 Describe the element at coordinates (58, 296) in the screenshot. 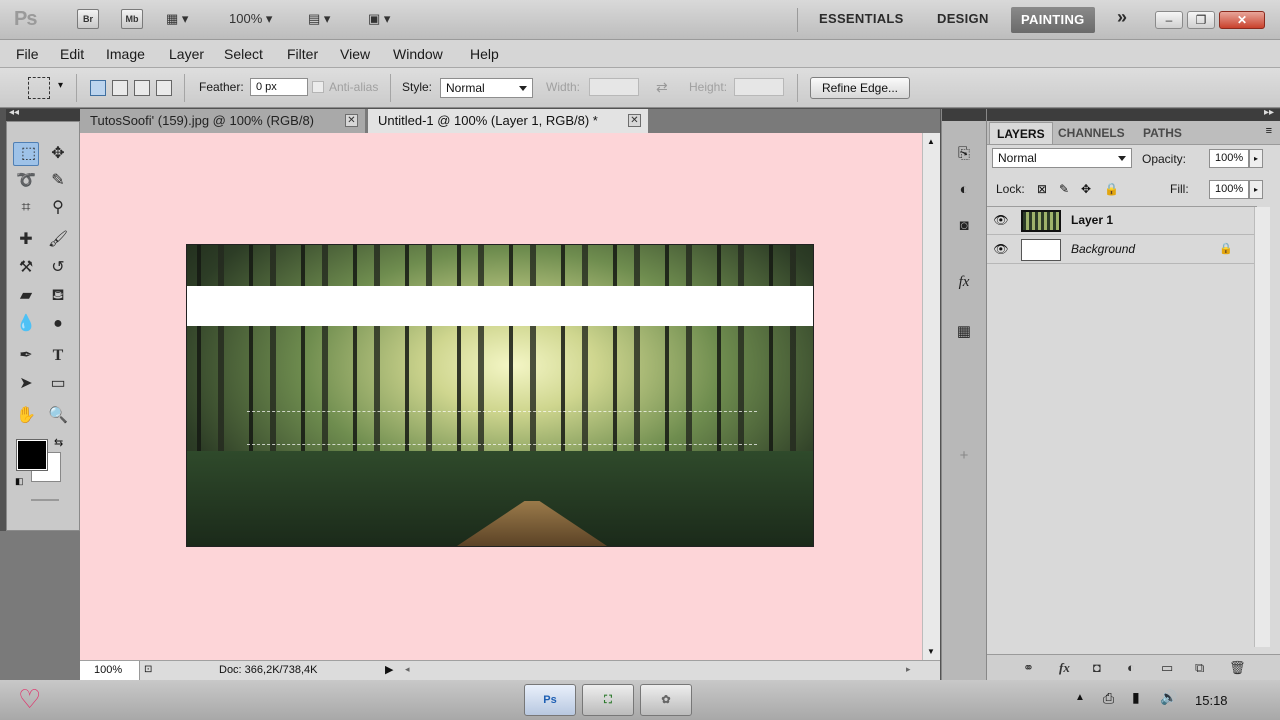

I see `paint-bucket-icon: ⛾` at that location.